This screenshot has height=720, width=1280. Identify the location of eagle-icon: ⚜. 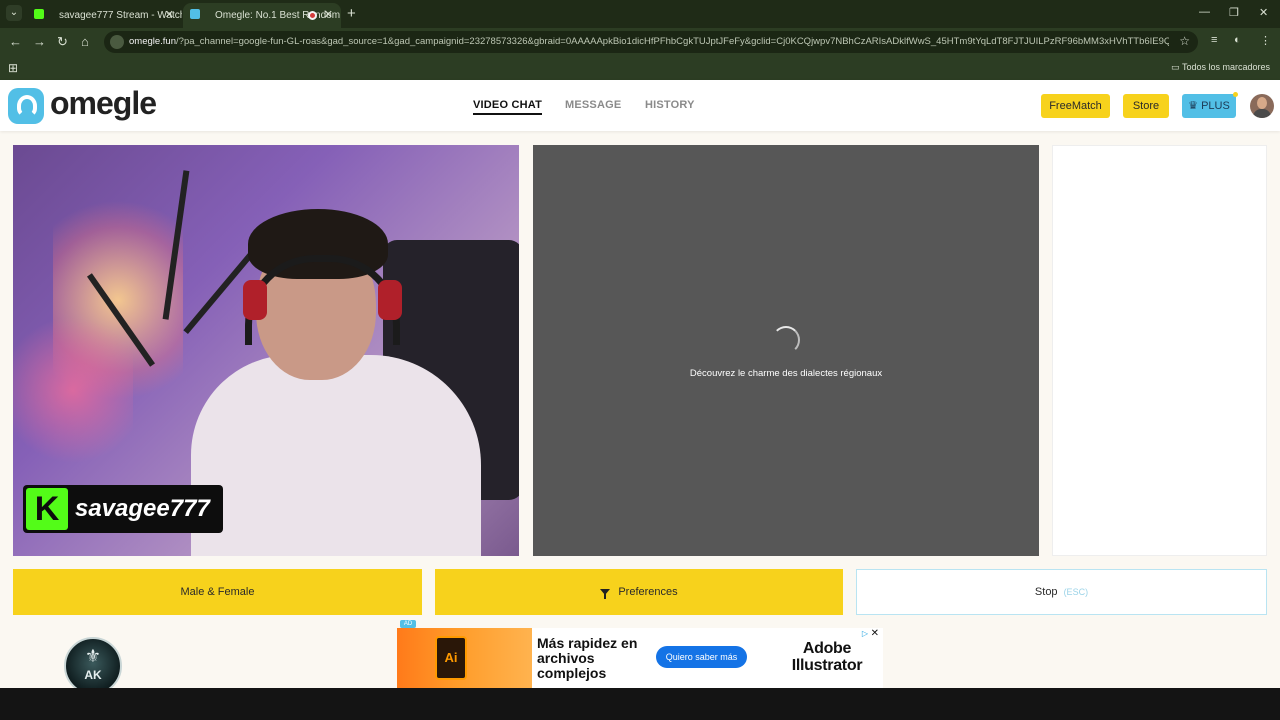
(93, 656).